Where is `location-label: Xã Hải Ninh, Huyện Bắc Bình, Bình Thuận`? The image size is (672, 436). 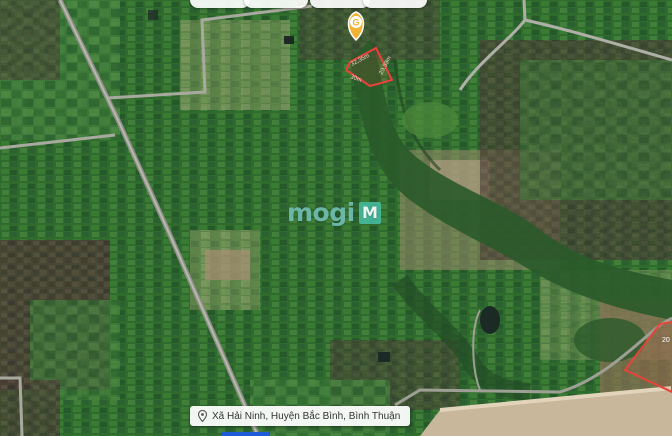
location-label: Xã Hải Ninh, Huyện Bắc Bình, Bình Thuận is located at coordinates (300, 416).